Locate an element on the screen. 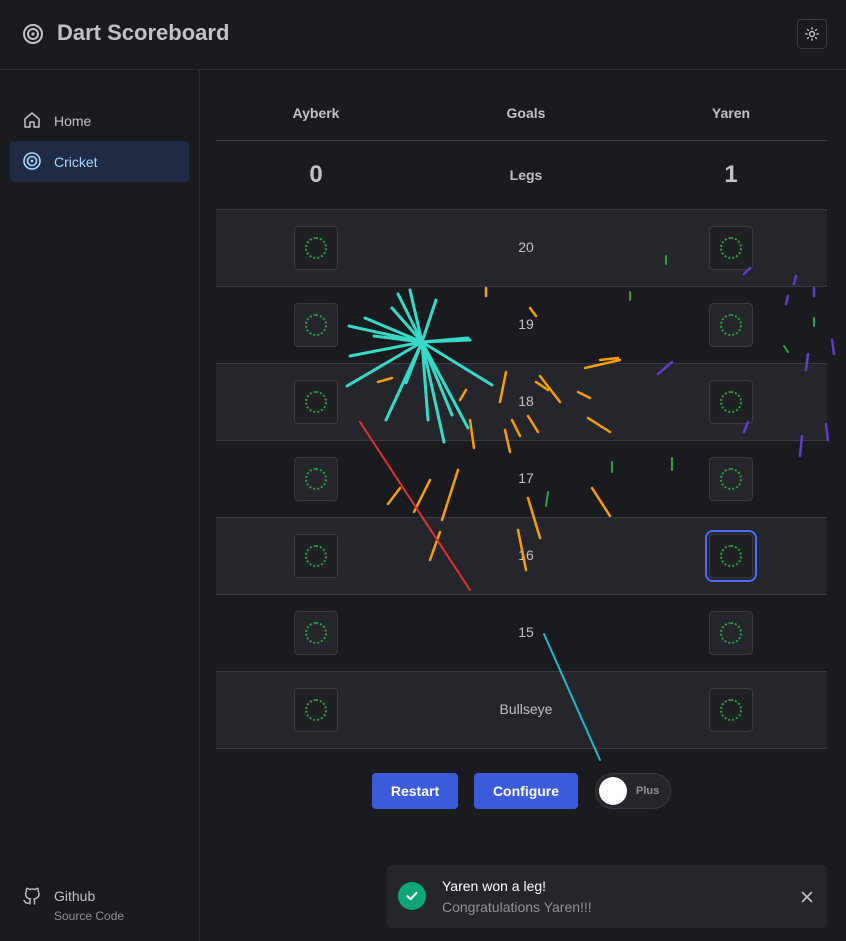 The width and height of the screenshot is (846, 941). target-label: Bullseye is located at coordinates (526, 709).